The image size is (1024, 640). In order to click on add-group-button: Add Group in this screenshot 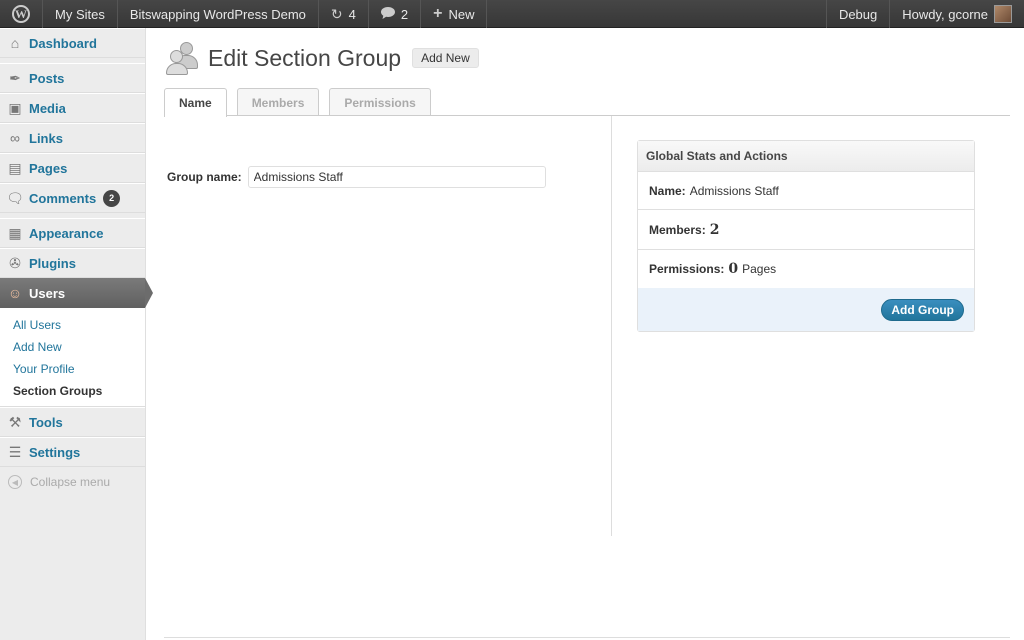, I will do `click(922, 309)`.